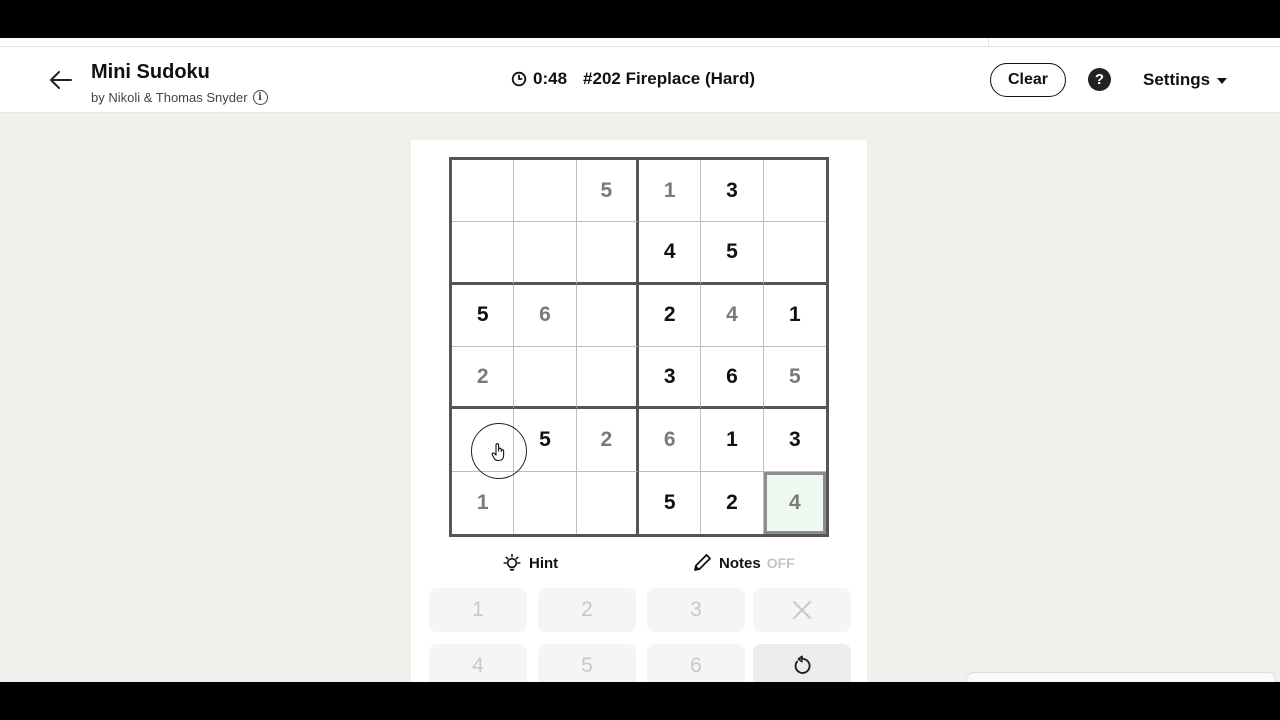  I want to click on board-cell-r5c4: 6, so click(670, 440).